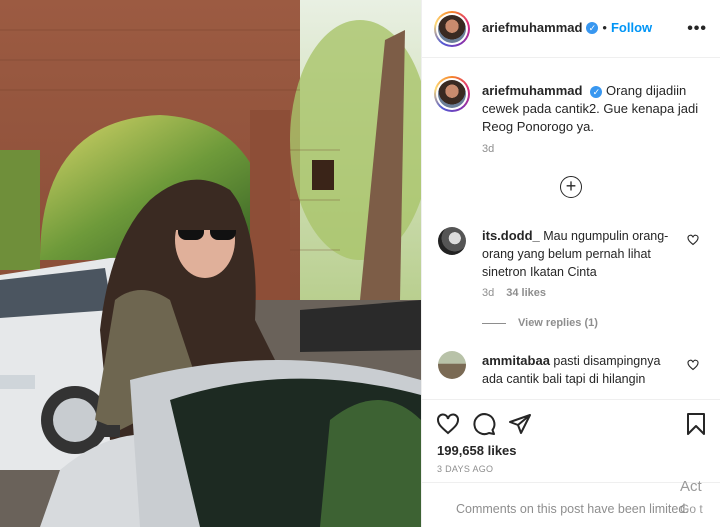 The height and width of the screenshot is (527, 720). I want to click on watermark-line-2: Go t, so click(691, 509).